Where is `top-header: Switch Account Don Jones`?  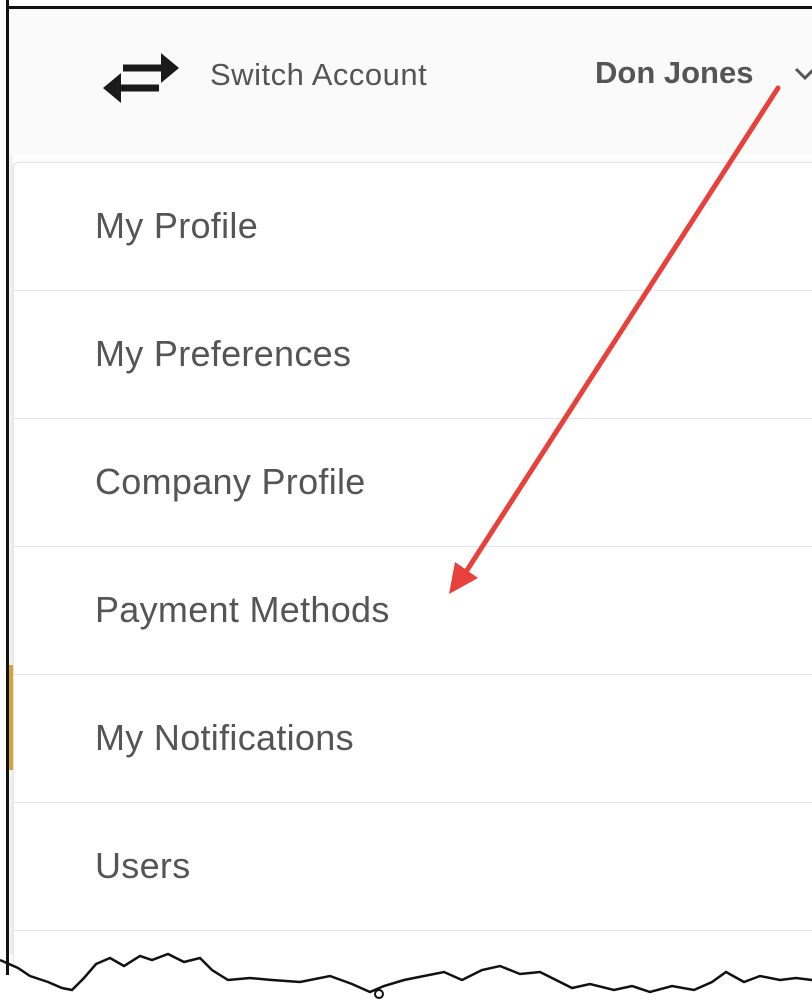
top-header: Switch Account Don Jones is located at coordinates (410, 81).